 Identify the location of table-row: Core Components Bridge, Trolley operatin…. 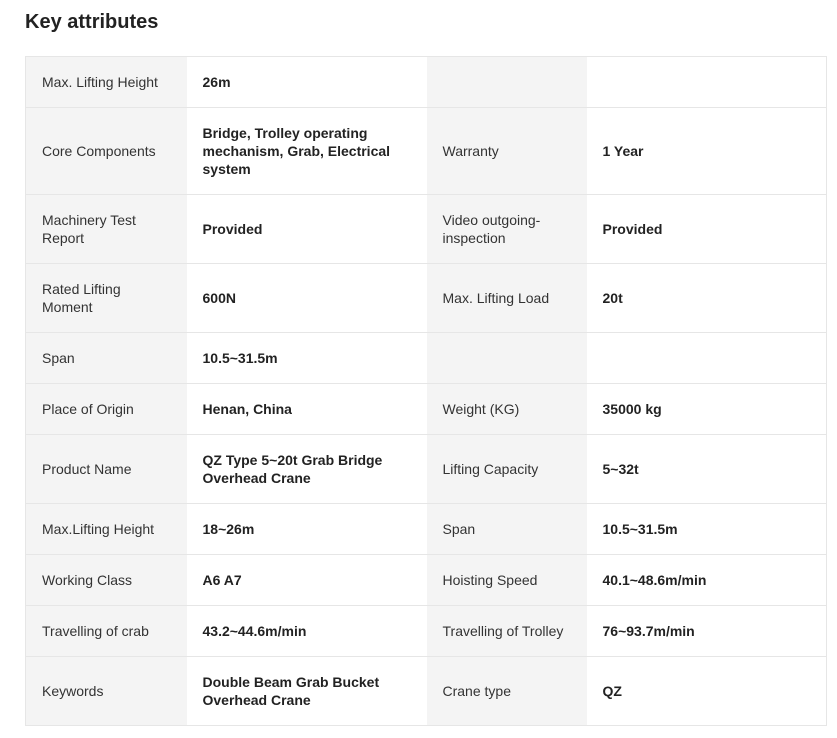
(426, 151).